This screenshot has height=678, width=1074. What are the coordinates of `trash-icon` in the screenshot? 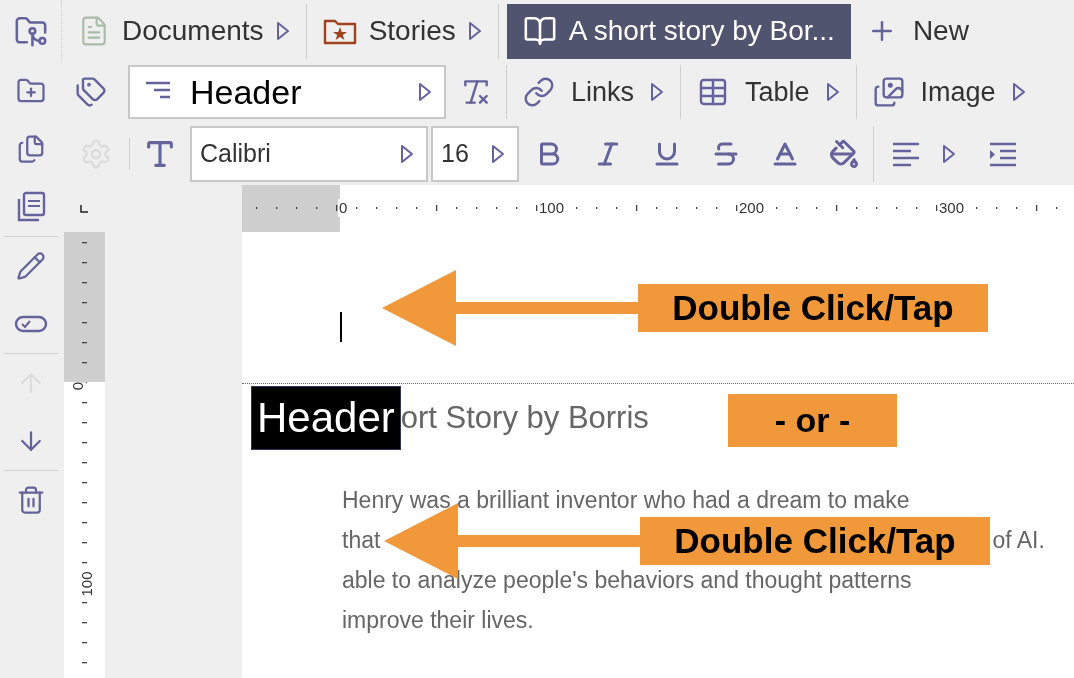 It's located at (31, 500).